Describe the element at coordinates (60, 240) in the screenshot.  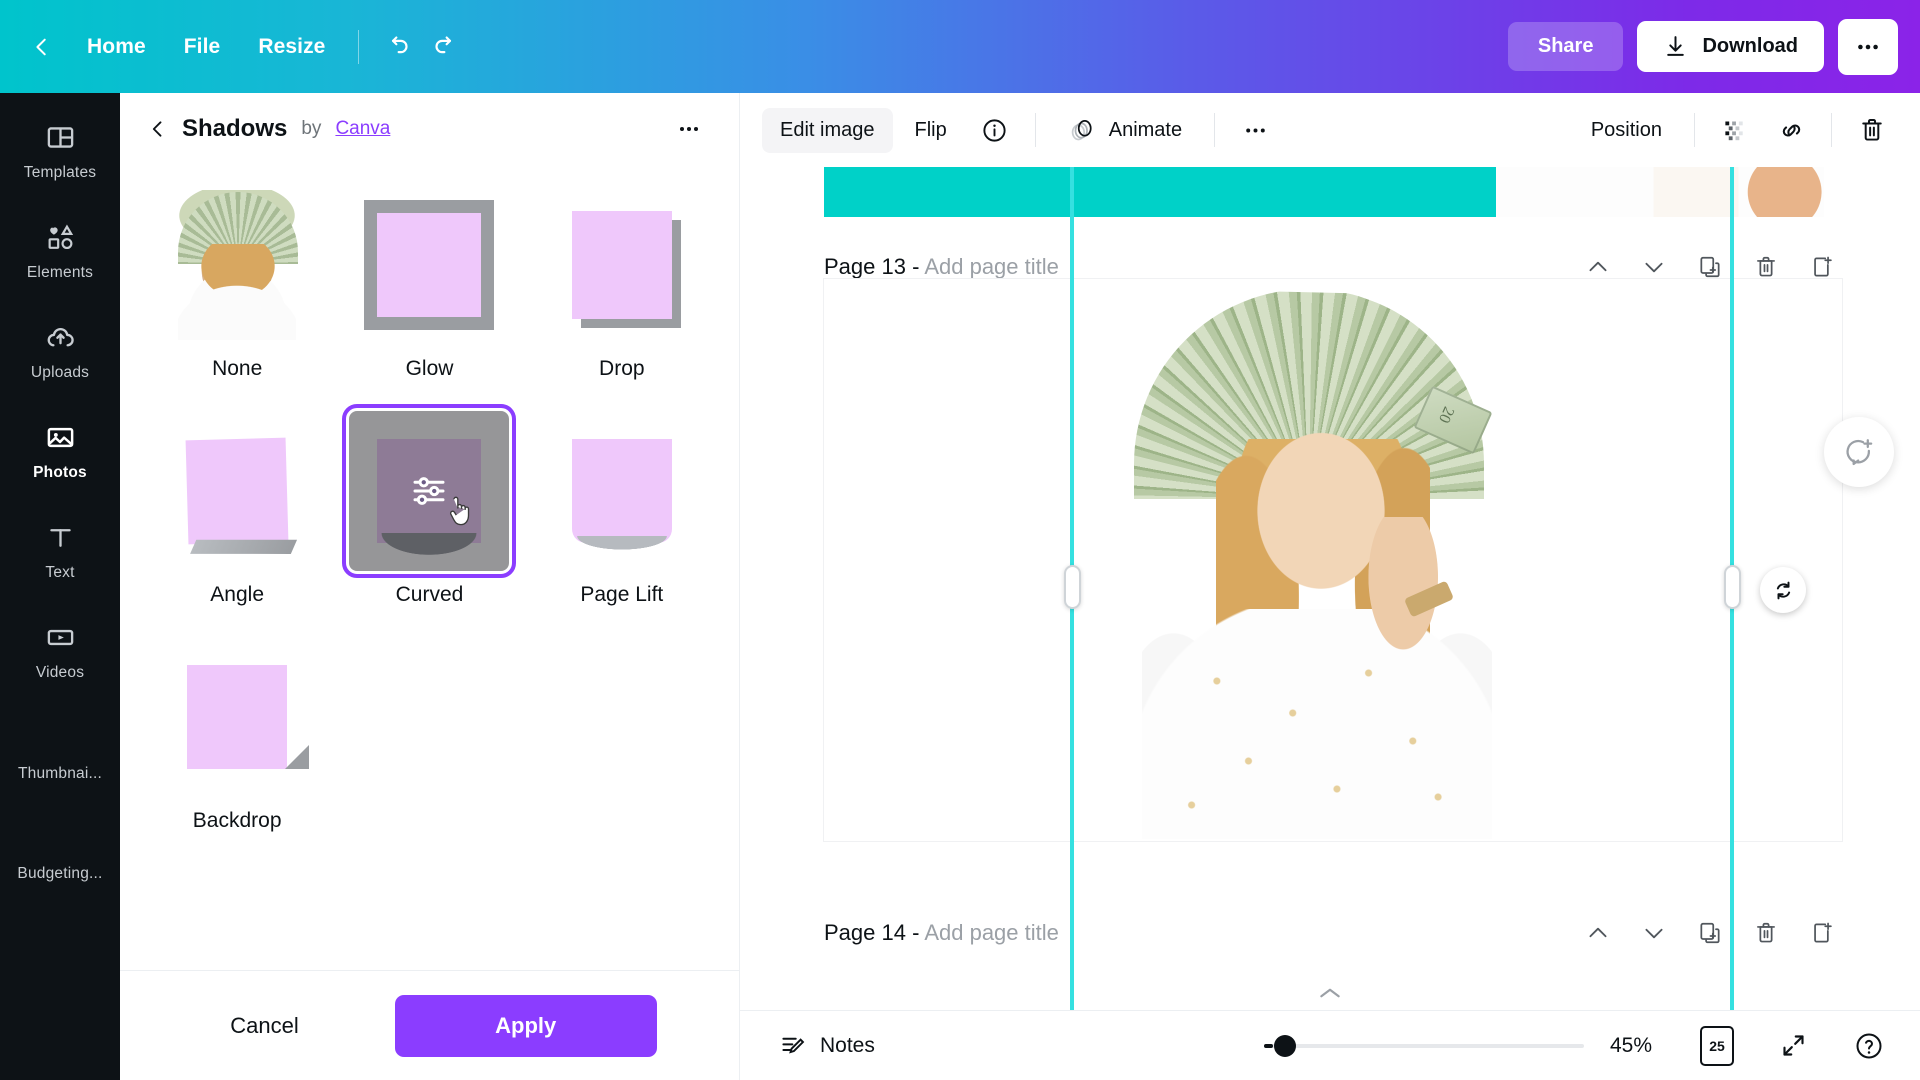
I see `elements-icon` at that location.